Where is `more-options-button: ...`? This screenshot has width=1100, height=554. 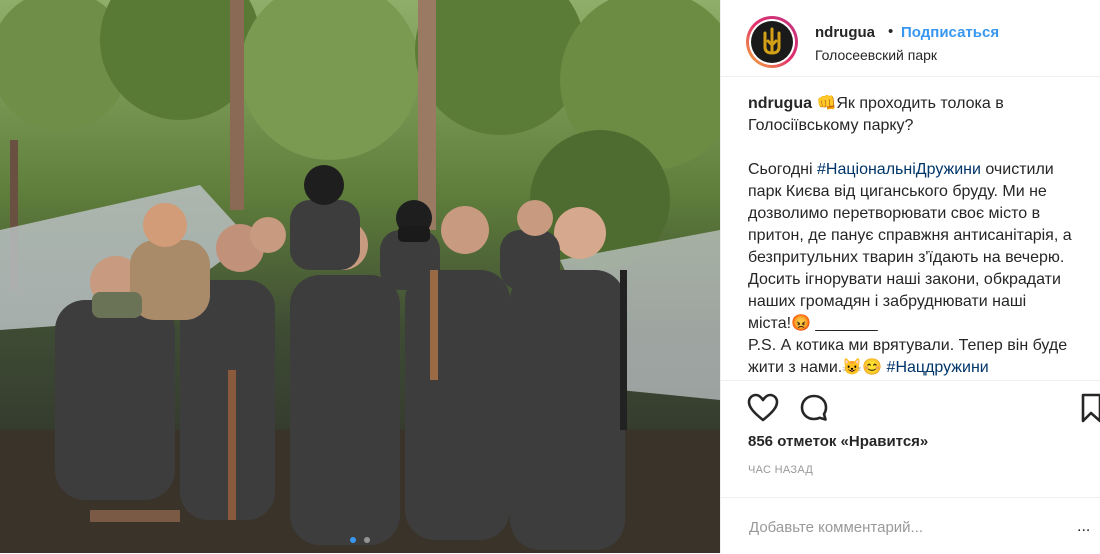
more-options-button: ... is located at coordinates (1083, 527).